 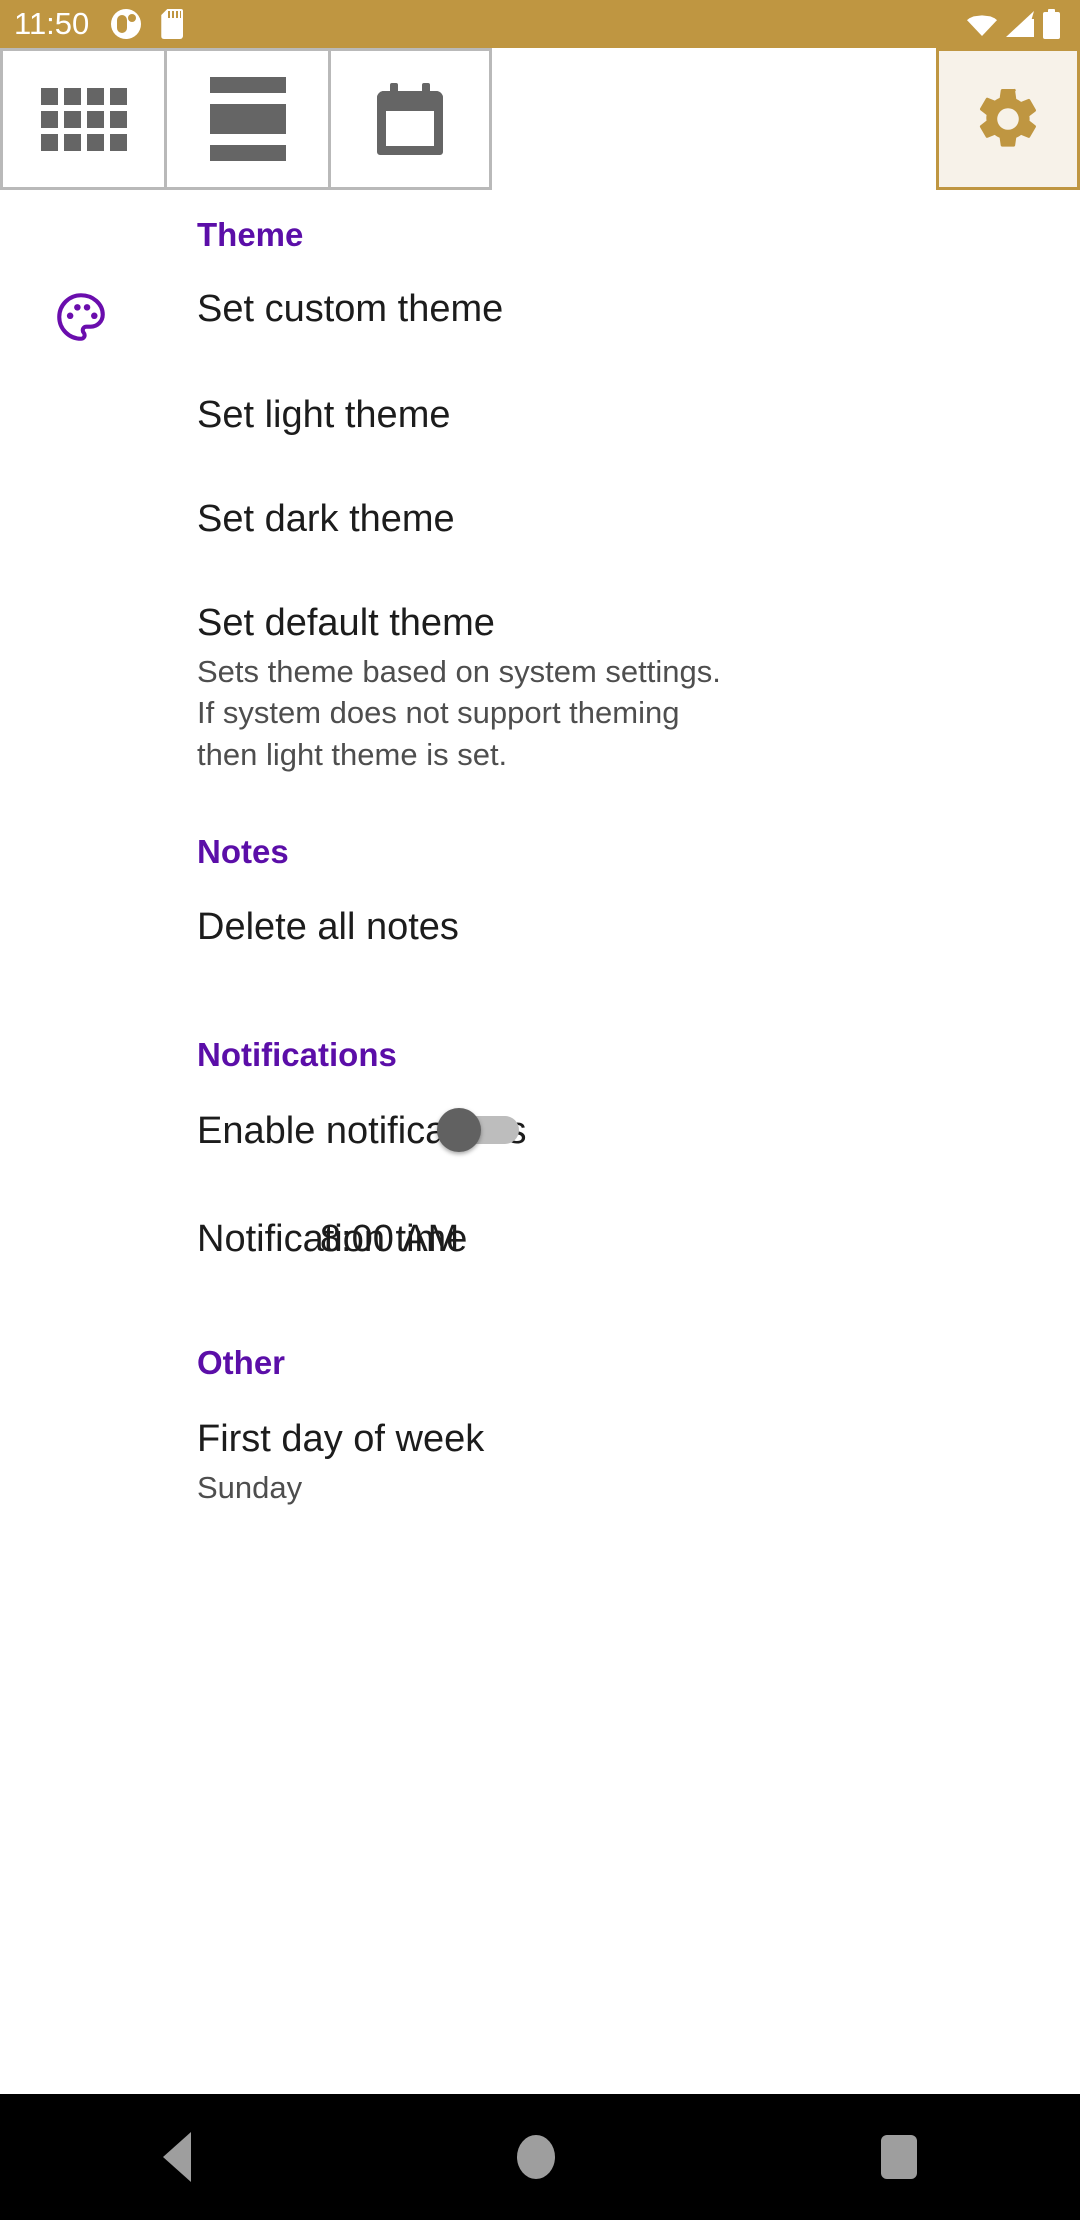 What do you see at coordinates (81, 317) in the screenshot?
I see `palette-icon` at bounding box center [81, 317].